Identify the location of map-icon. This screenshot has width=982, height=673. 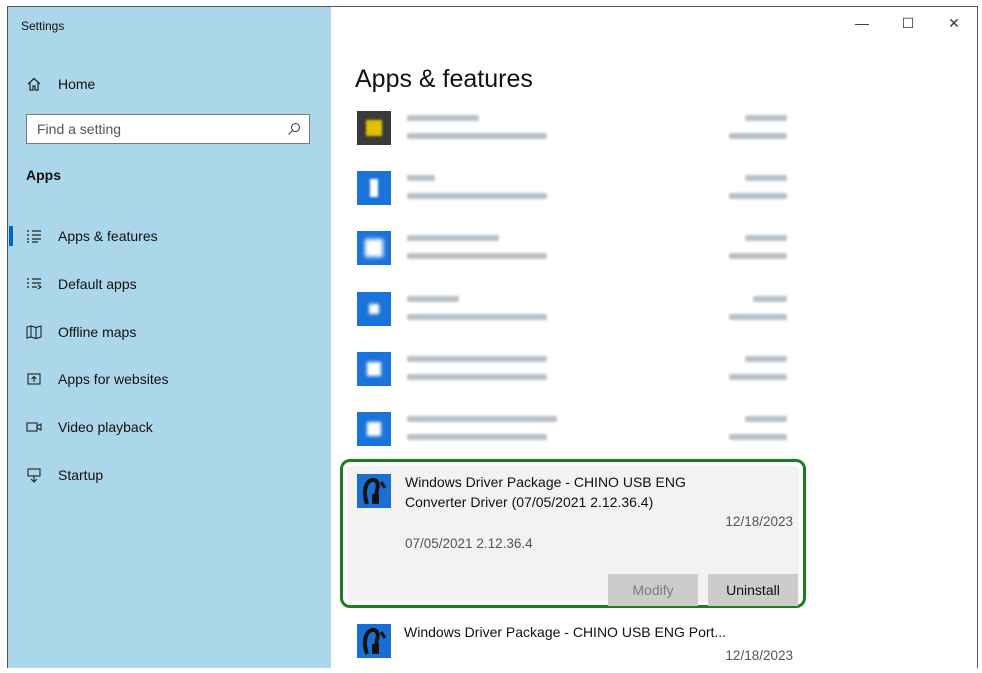
(35, 332).